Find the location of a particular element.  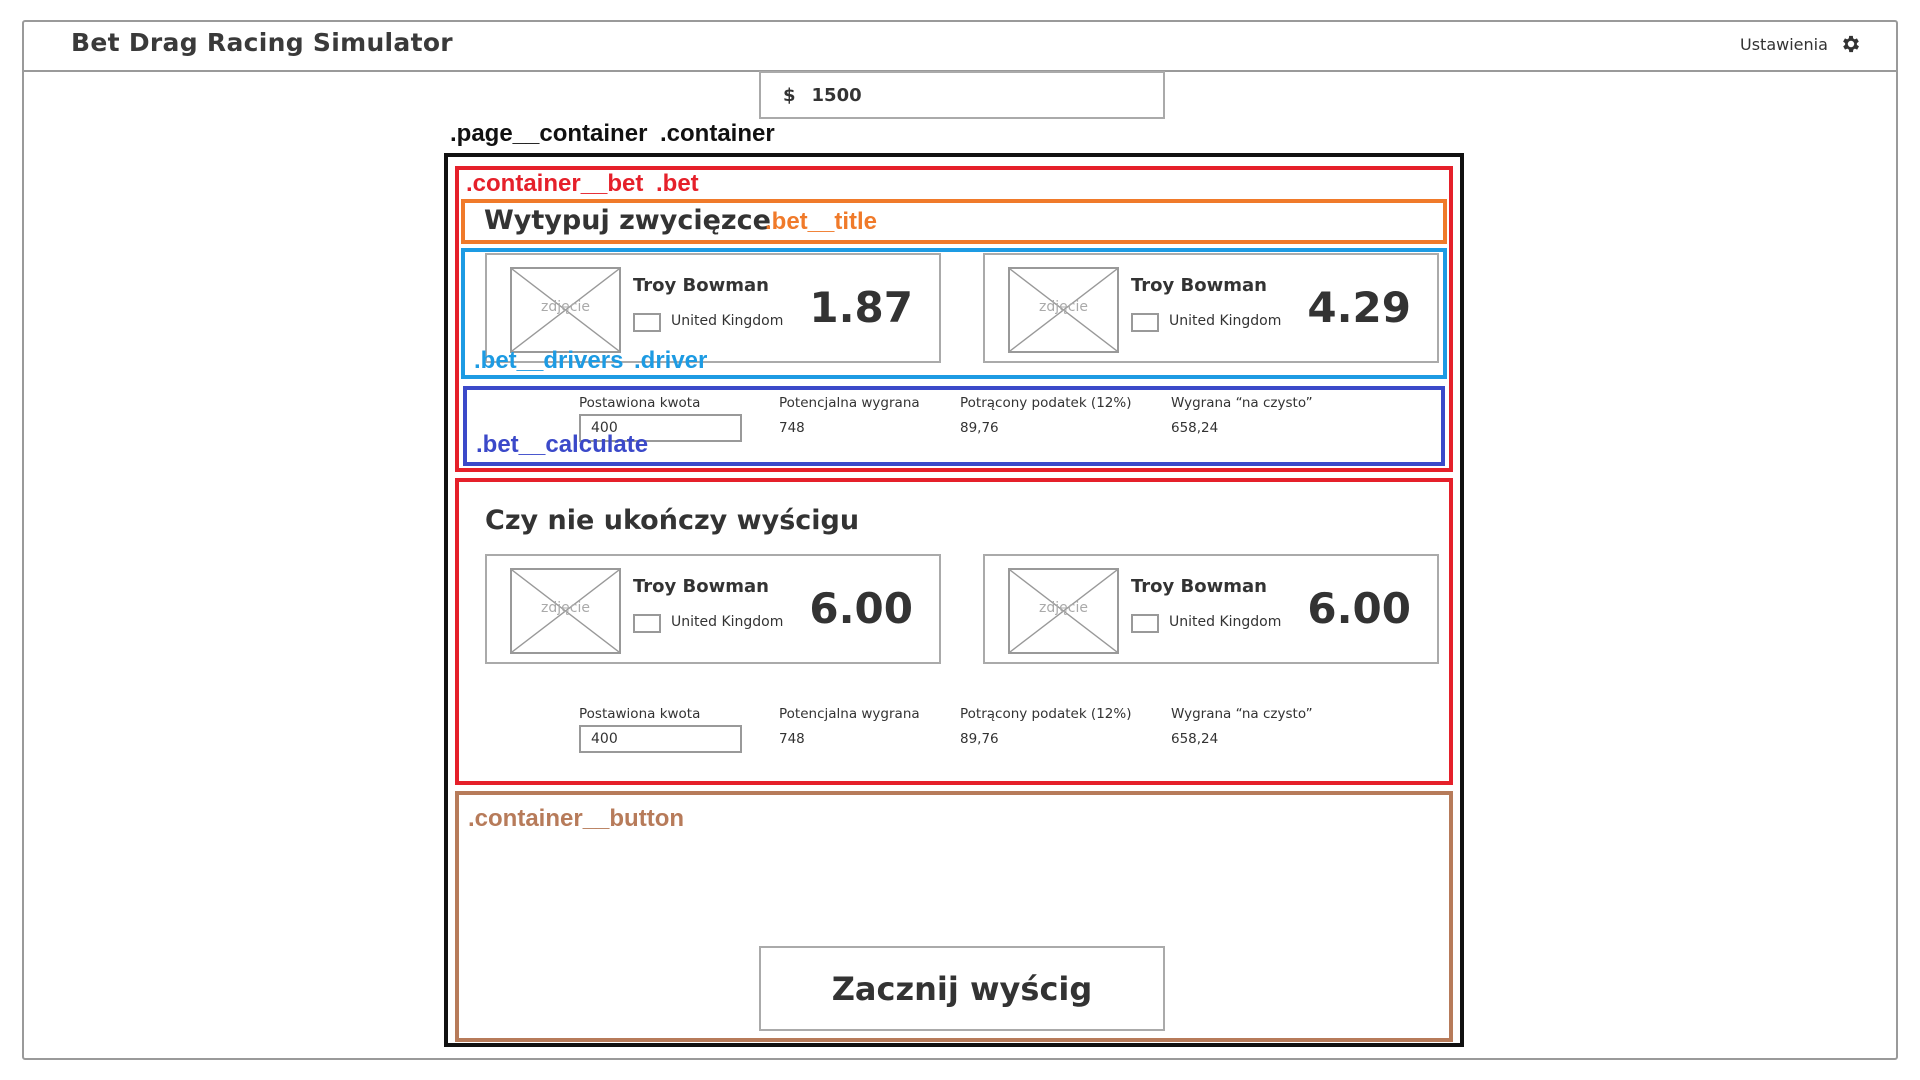

stake-input is located at coordinates (660, 739).